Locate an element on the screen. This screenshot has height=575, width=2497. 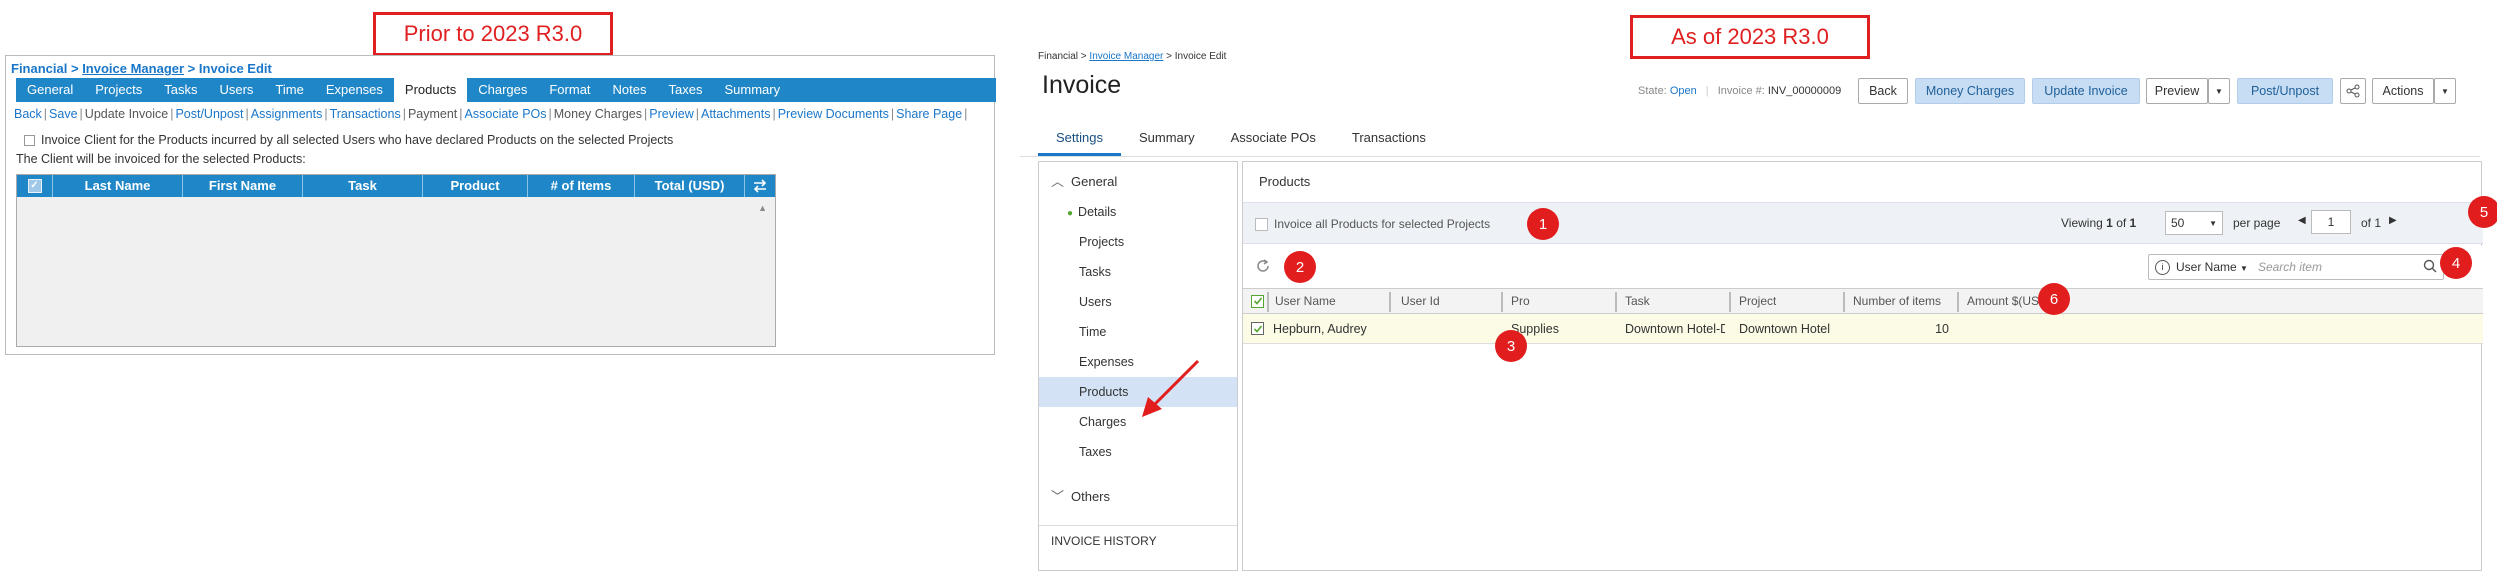
invoice-all-checkbox is located at coordinates (1261, 224).